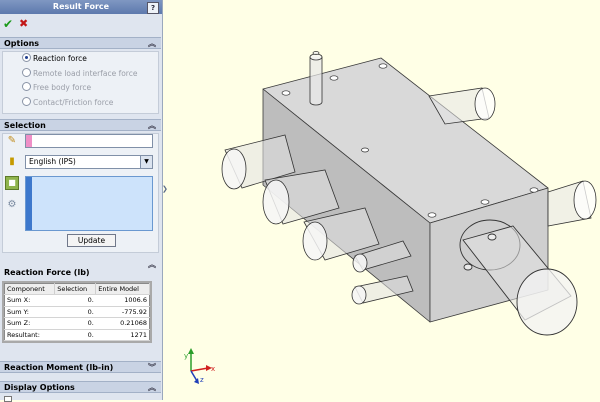 The image size is (600, 402). Describe the element at coordinates (25, 125) in the screenshot. I see `selection-section-title: Selection` at that location.